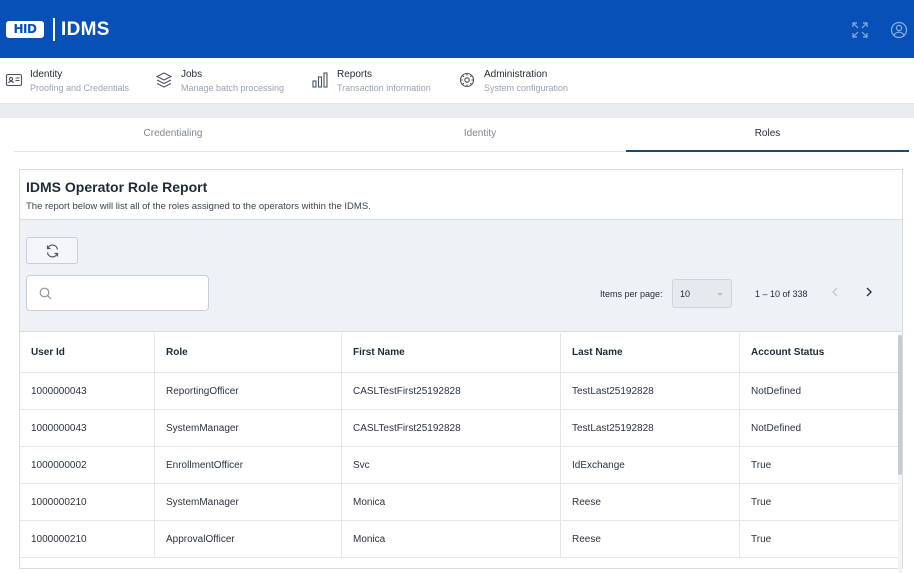 The image size is (914, 573). What do you see at coordinates (248, 391) in the screenshot?
I see `cell-role: ReportingOfficer` at bounding box center [248, 391].